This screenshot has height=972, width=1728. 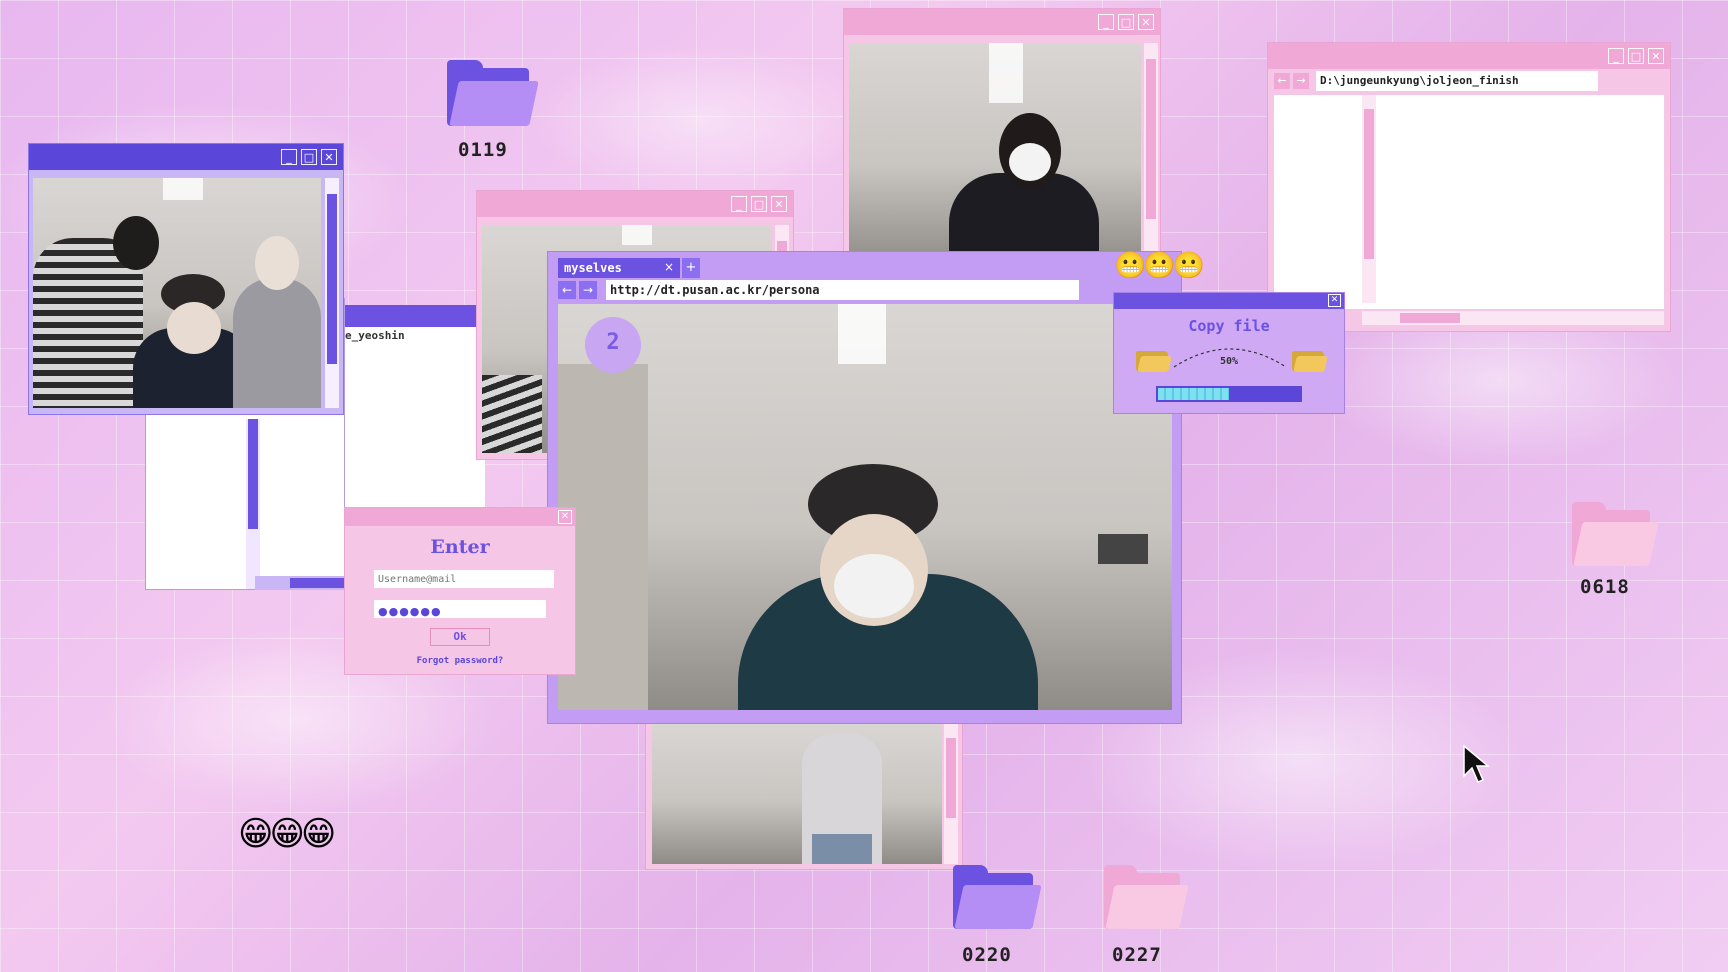 I want to click on explorer-right-titlebar: _ □ ✕, so click(x=1469, y=56).